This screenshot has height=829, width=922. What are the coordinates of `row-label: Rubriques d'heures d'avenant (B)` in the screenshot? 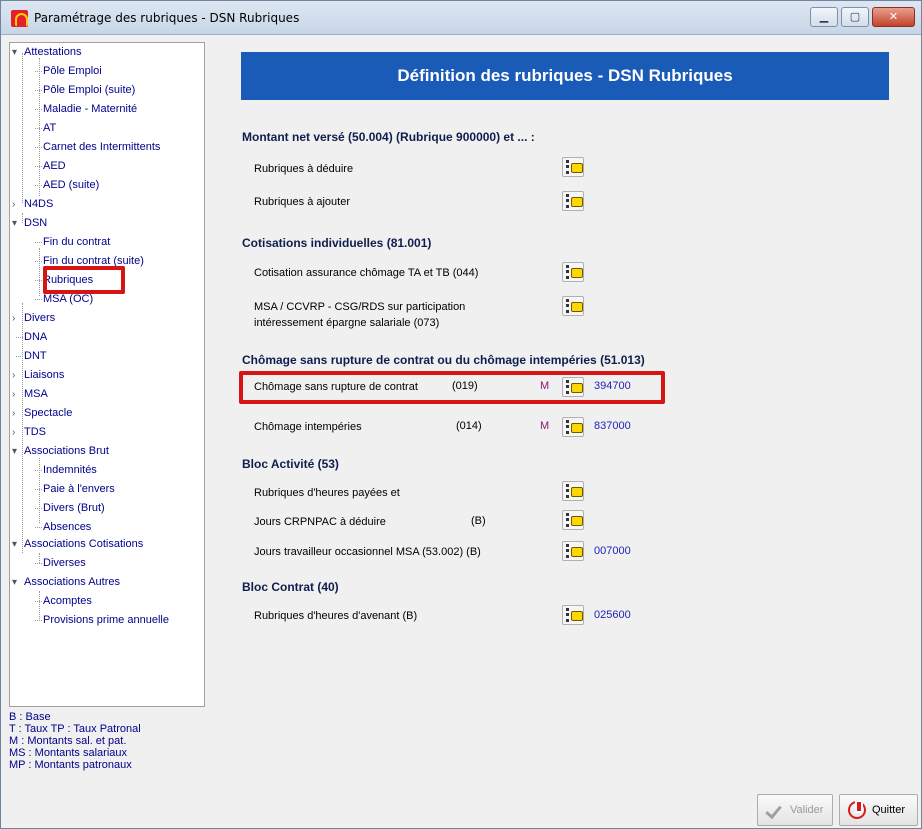 It's located at (336, 616).